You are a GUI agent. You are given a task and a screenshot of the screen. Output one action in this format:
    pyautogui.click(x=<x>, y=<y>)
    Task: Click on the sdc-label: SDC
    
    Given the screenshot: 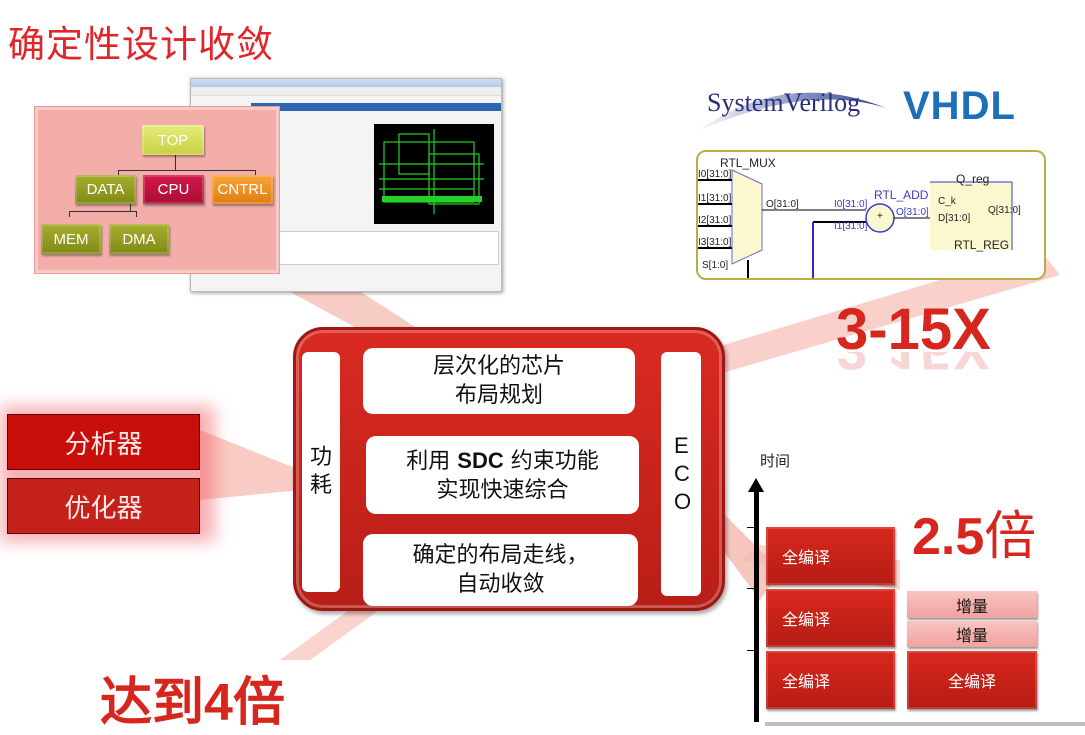 What is the action you would take?
    pyautogui.click(x=480, y=460)
    